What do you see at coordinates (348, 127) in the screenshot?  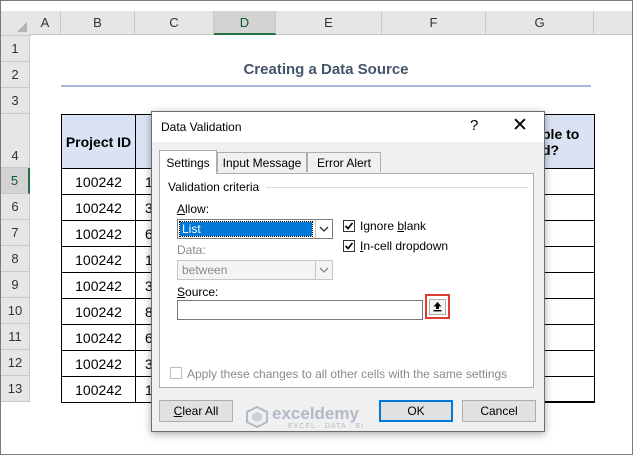 I see `dialog-titlebar: Data Validation ? ✕` at bounding box center [348, 127].